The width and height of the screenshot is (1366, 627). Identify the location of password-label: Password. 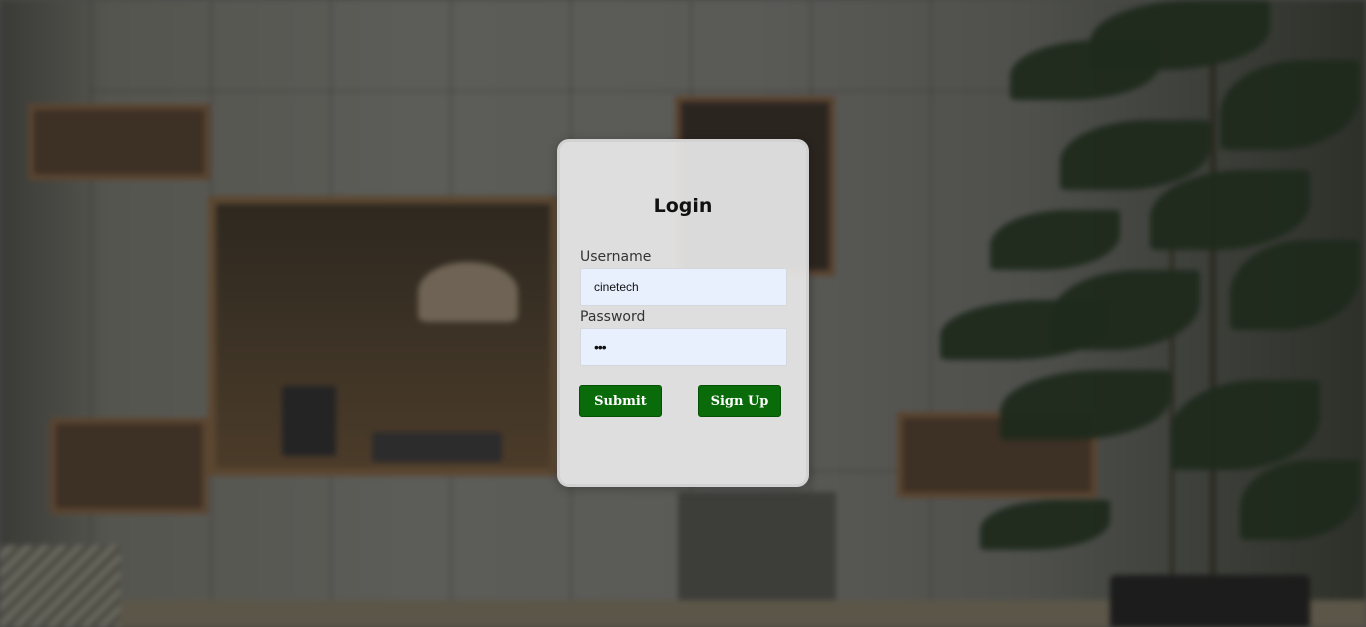
(613, 317).